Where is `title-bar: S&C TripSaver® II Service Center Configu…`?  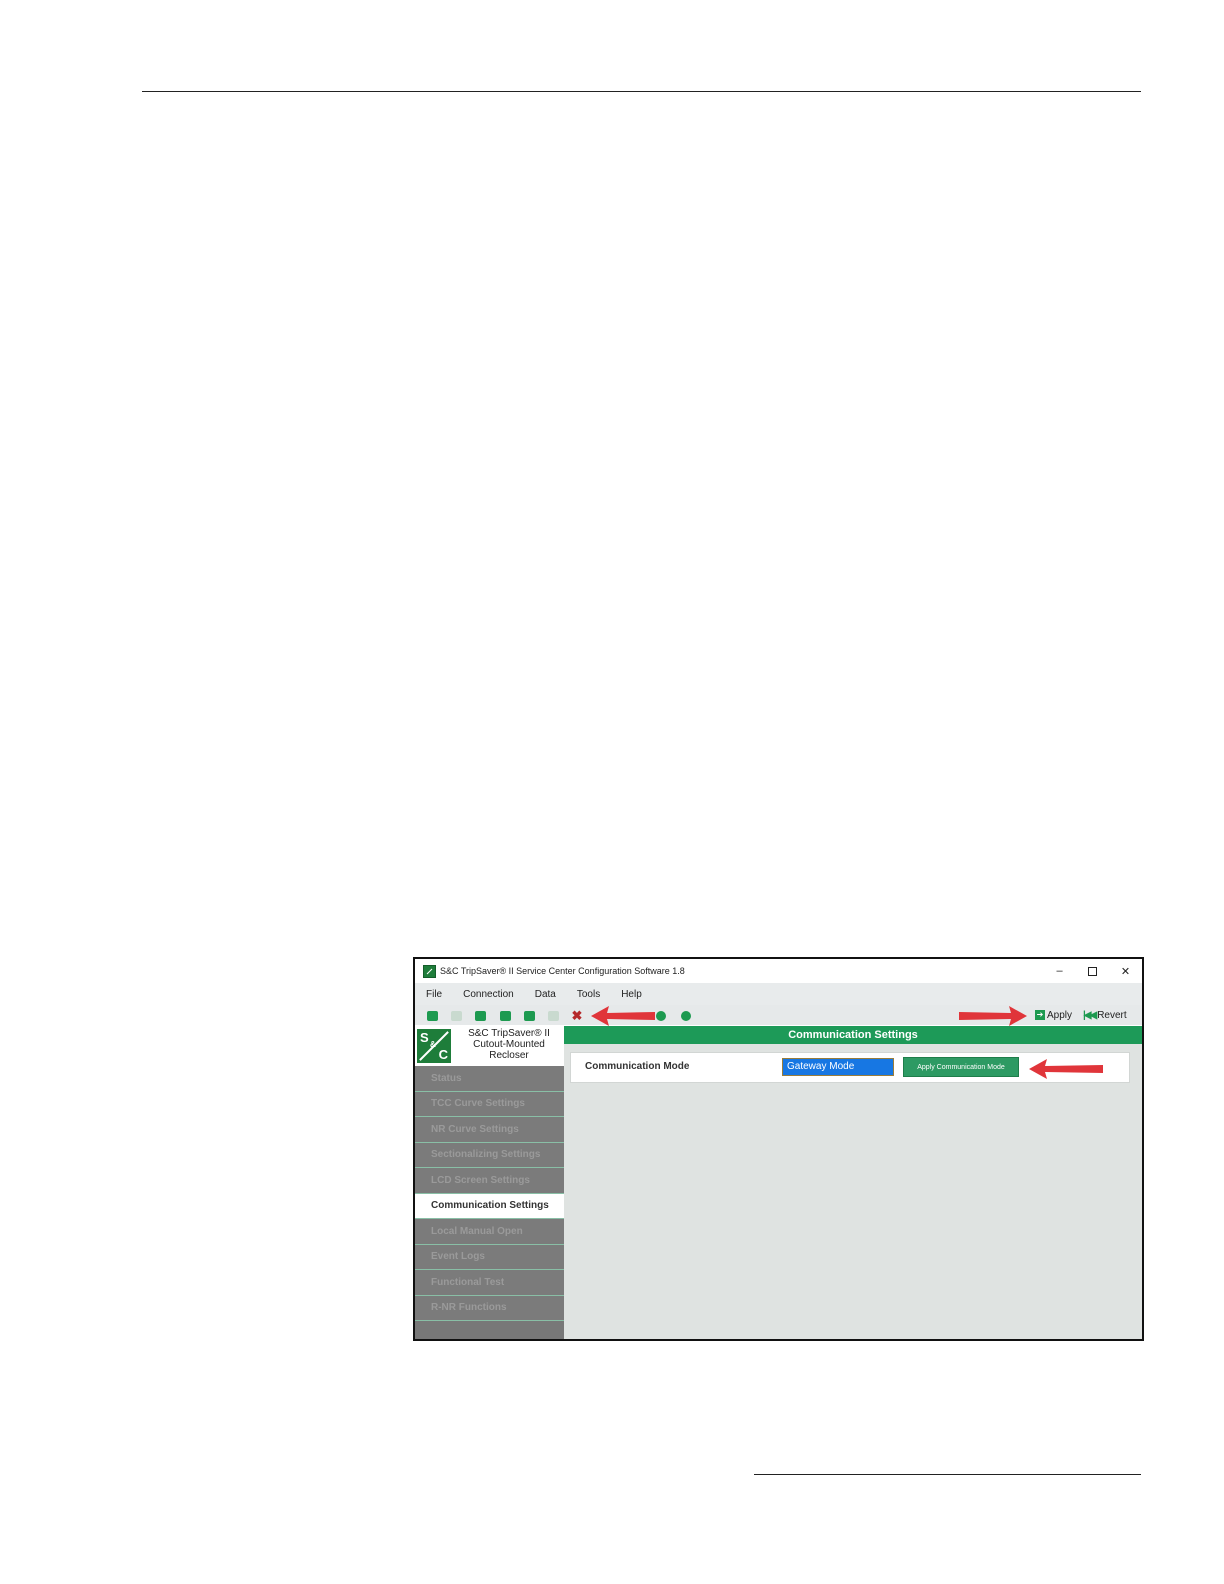
title-bar: S&C TripSaver® II Service Center Configu… is located at coordinates (778, 971).